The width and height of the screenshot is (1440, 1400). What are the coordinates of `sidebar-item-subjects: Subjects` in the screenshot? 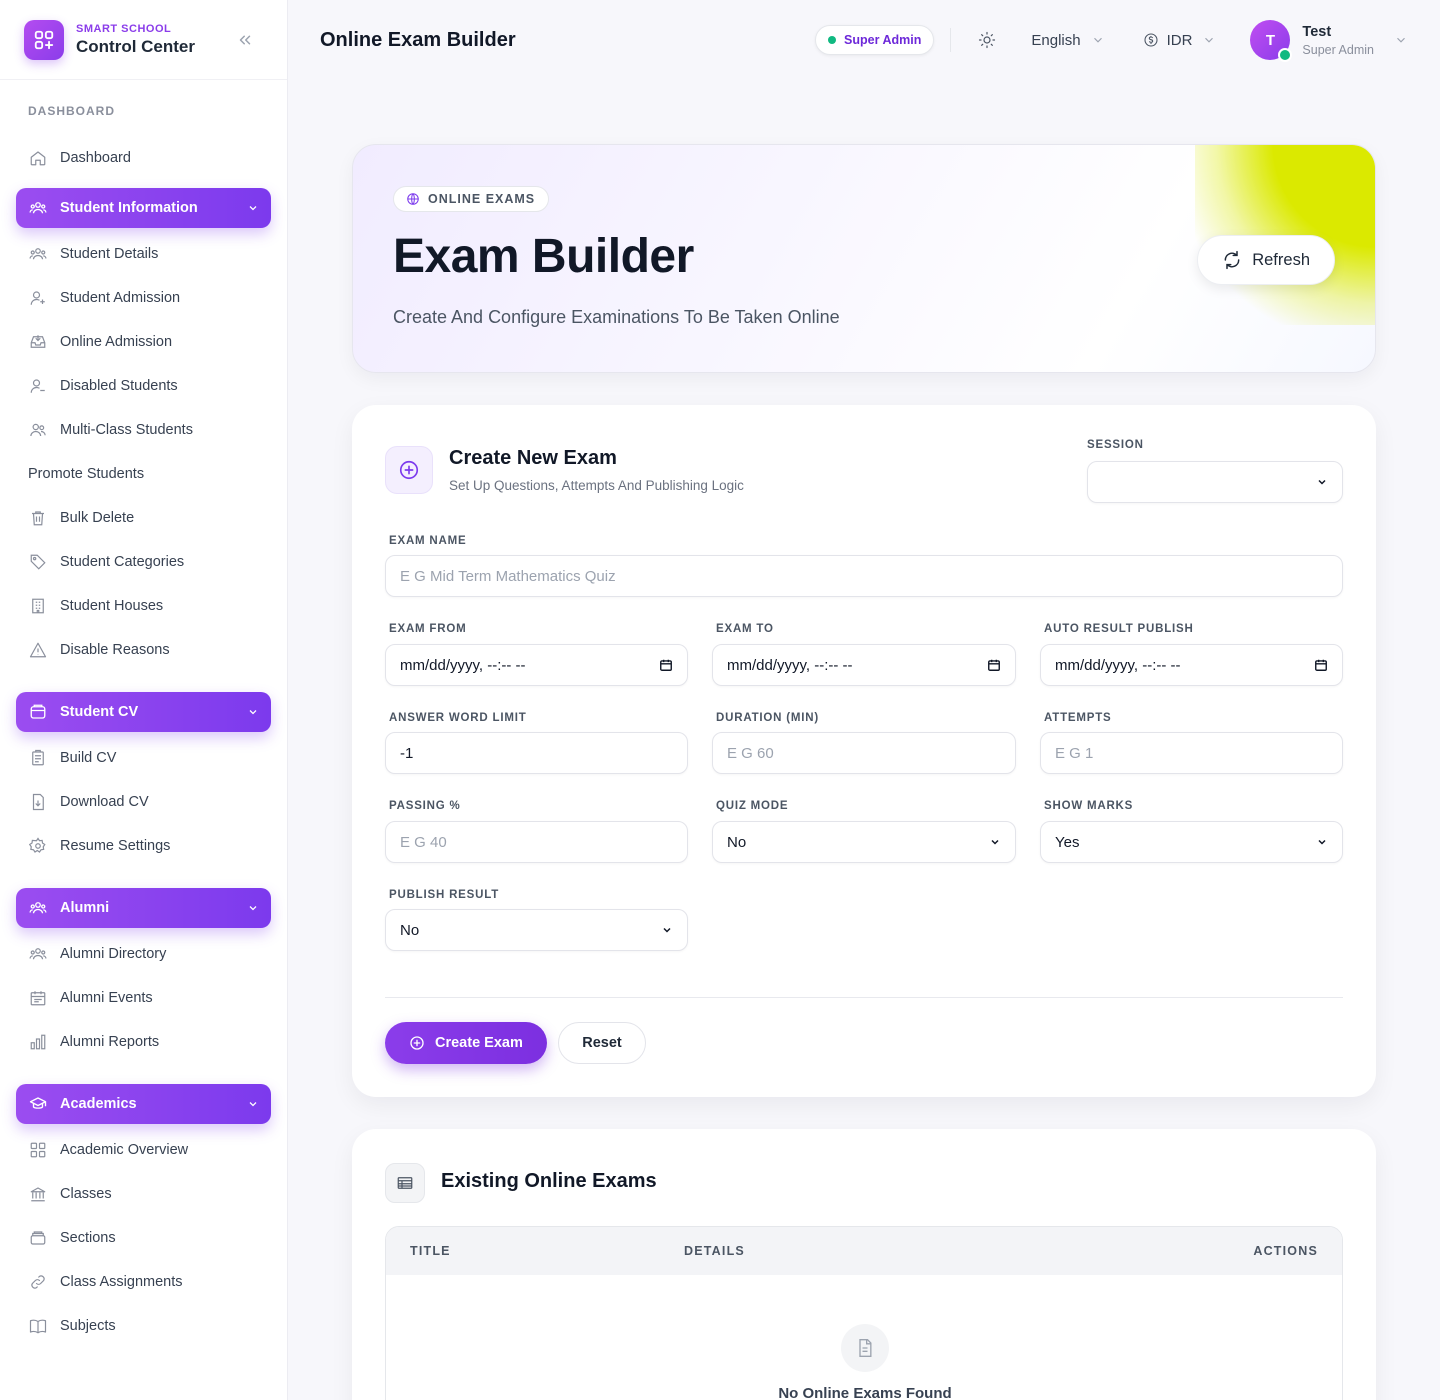 It's located at (143, 1326).